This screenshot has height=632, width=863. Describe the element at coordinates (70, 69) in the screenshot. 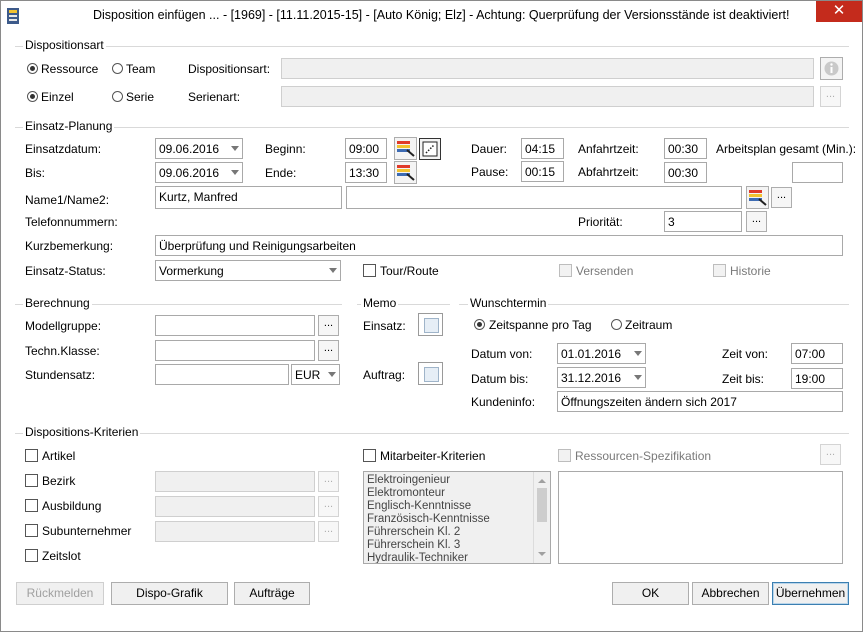

I see `radio-ressource-label: Ressource` at that location.